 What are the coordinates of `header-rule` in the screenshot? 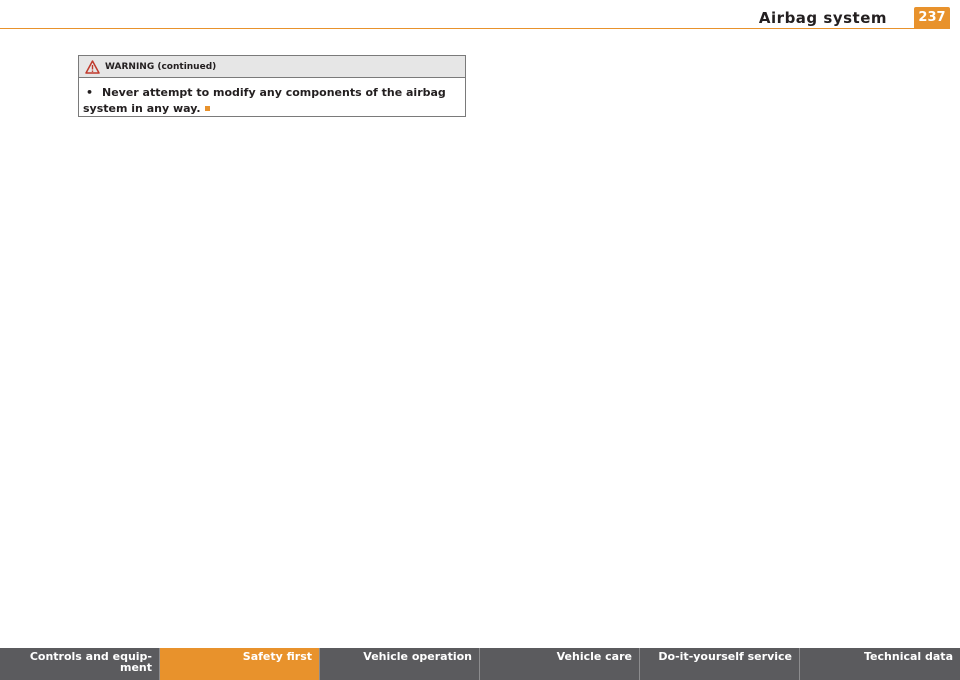 It's located at (457, 28).